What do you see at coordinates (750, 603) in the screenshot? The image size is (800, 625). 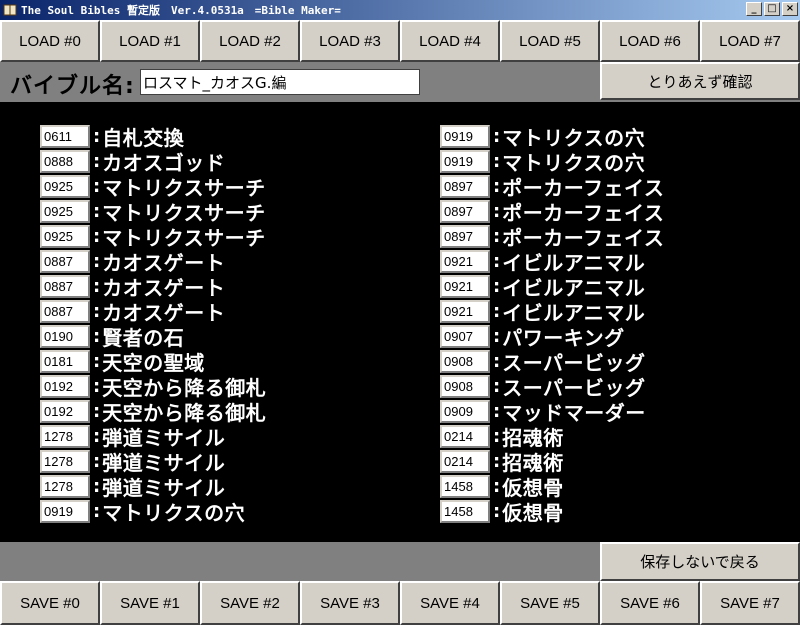 I see `save-button-7: SAVE #7` at bounding box center [750, 603].